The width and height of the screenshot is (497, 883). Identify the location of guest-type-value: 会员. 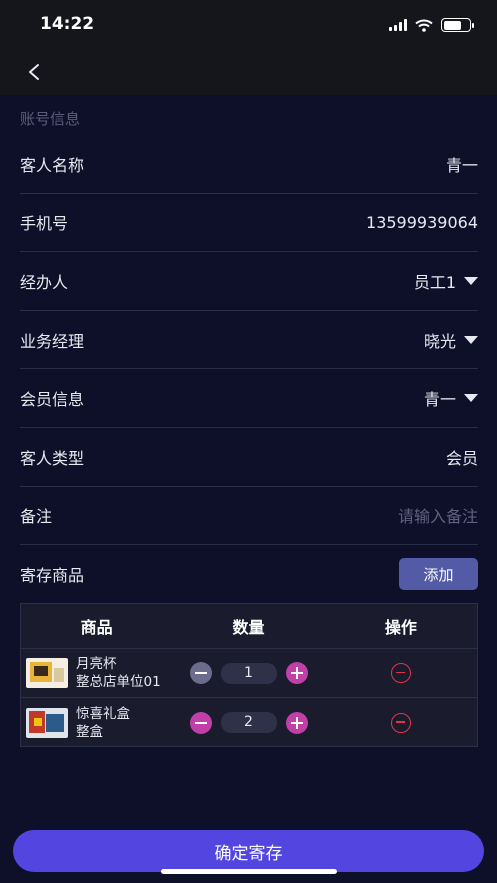
(461, 458).